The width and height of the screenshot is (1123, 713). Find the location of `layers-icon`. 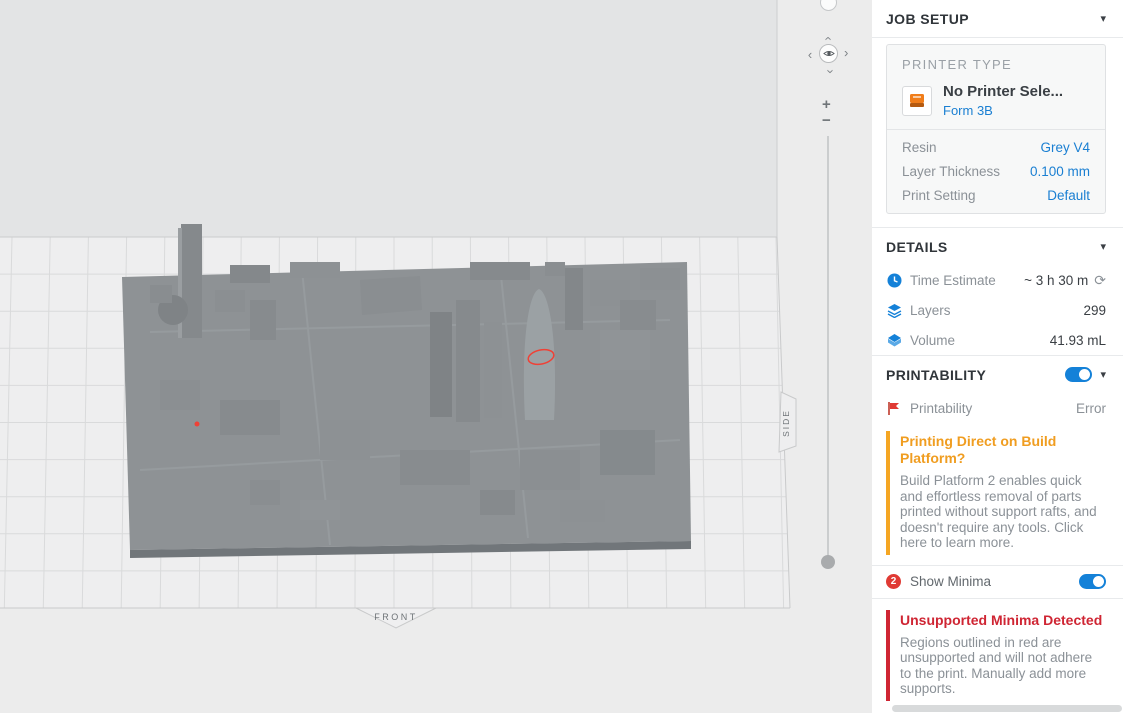

layers-icon is located at coordinates (894, 310).